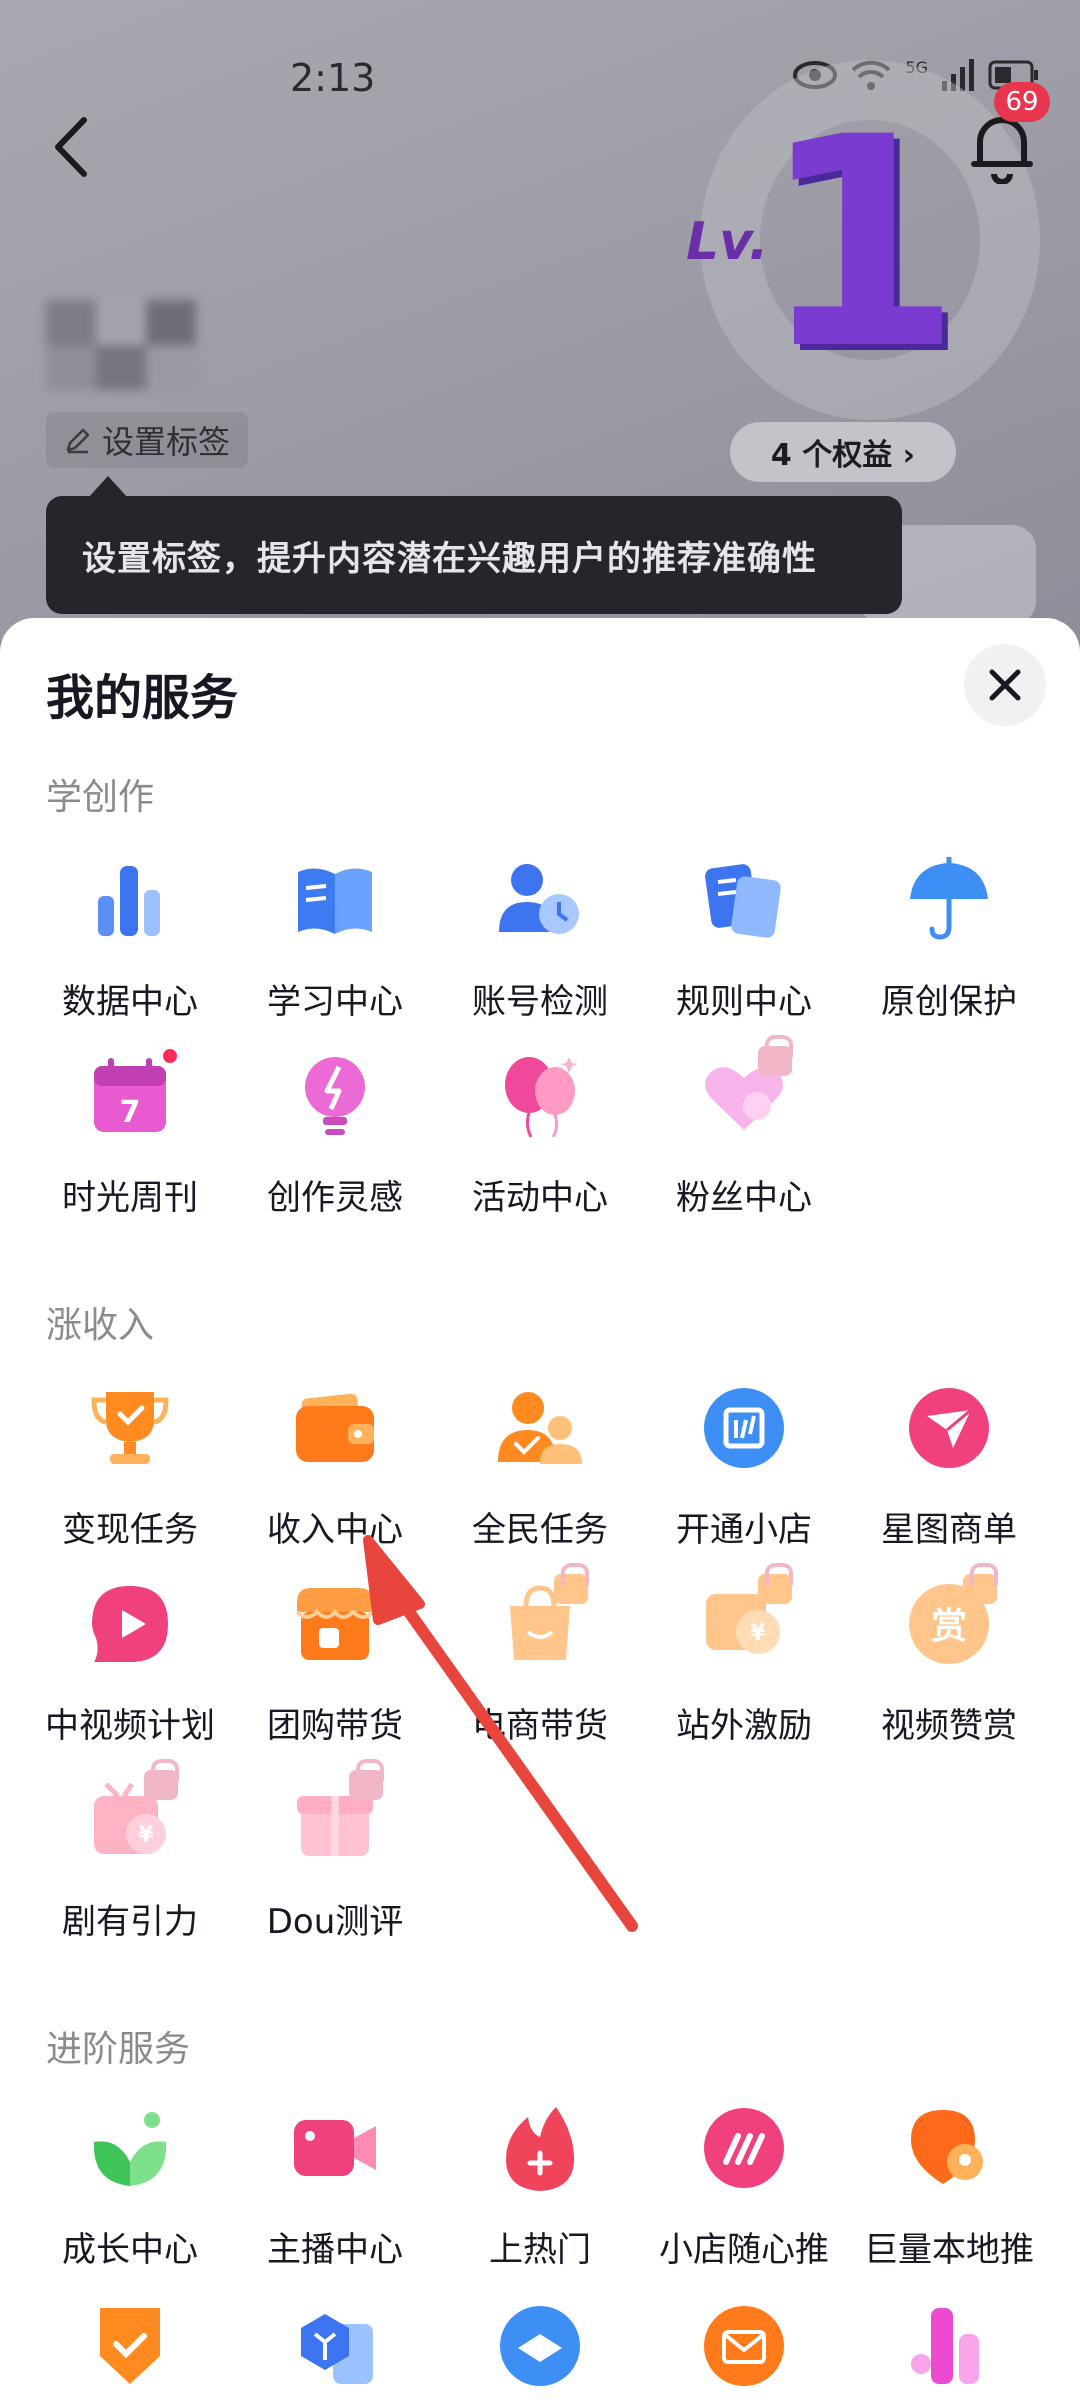  What do you see at coordinates (845, 260) in the screenshot?
I see `level-badge: Lv. 1` at bounding box center [845, 260].